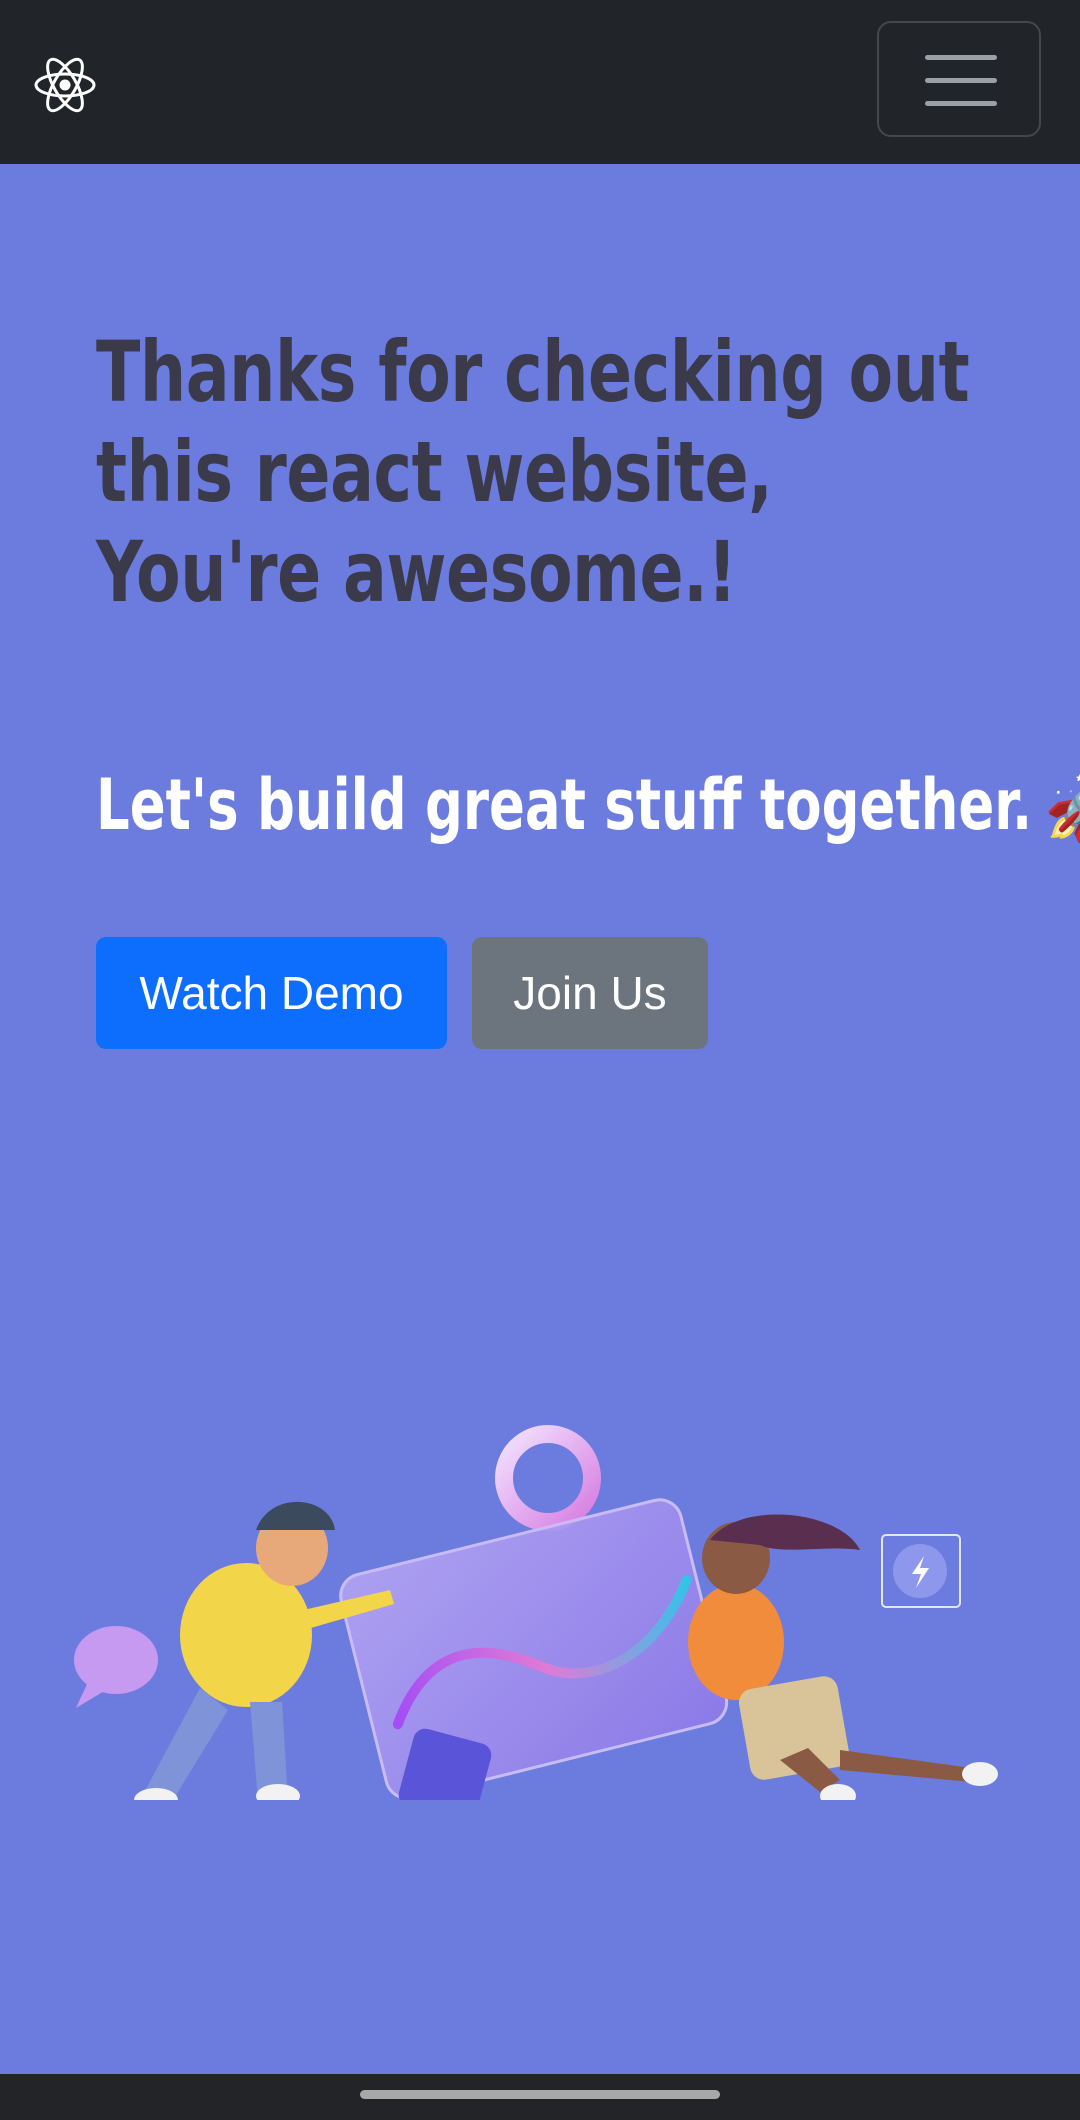 The image size is (1080, 2120). I want to click on watch-demo-button: Watch Demo, so click(271, 993).